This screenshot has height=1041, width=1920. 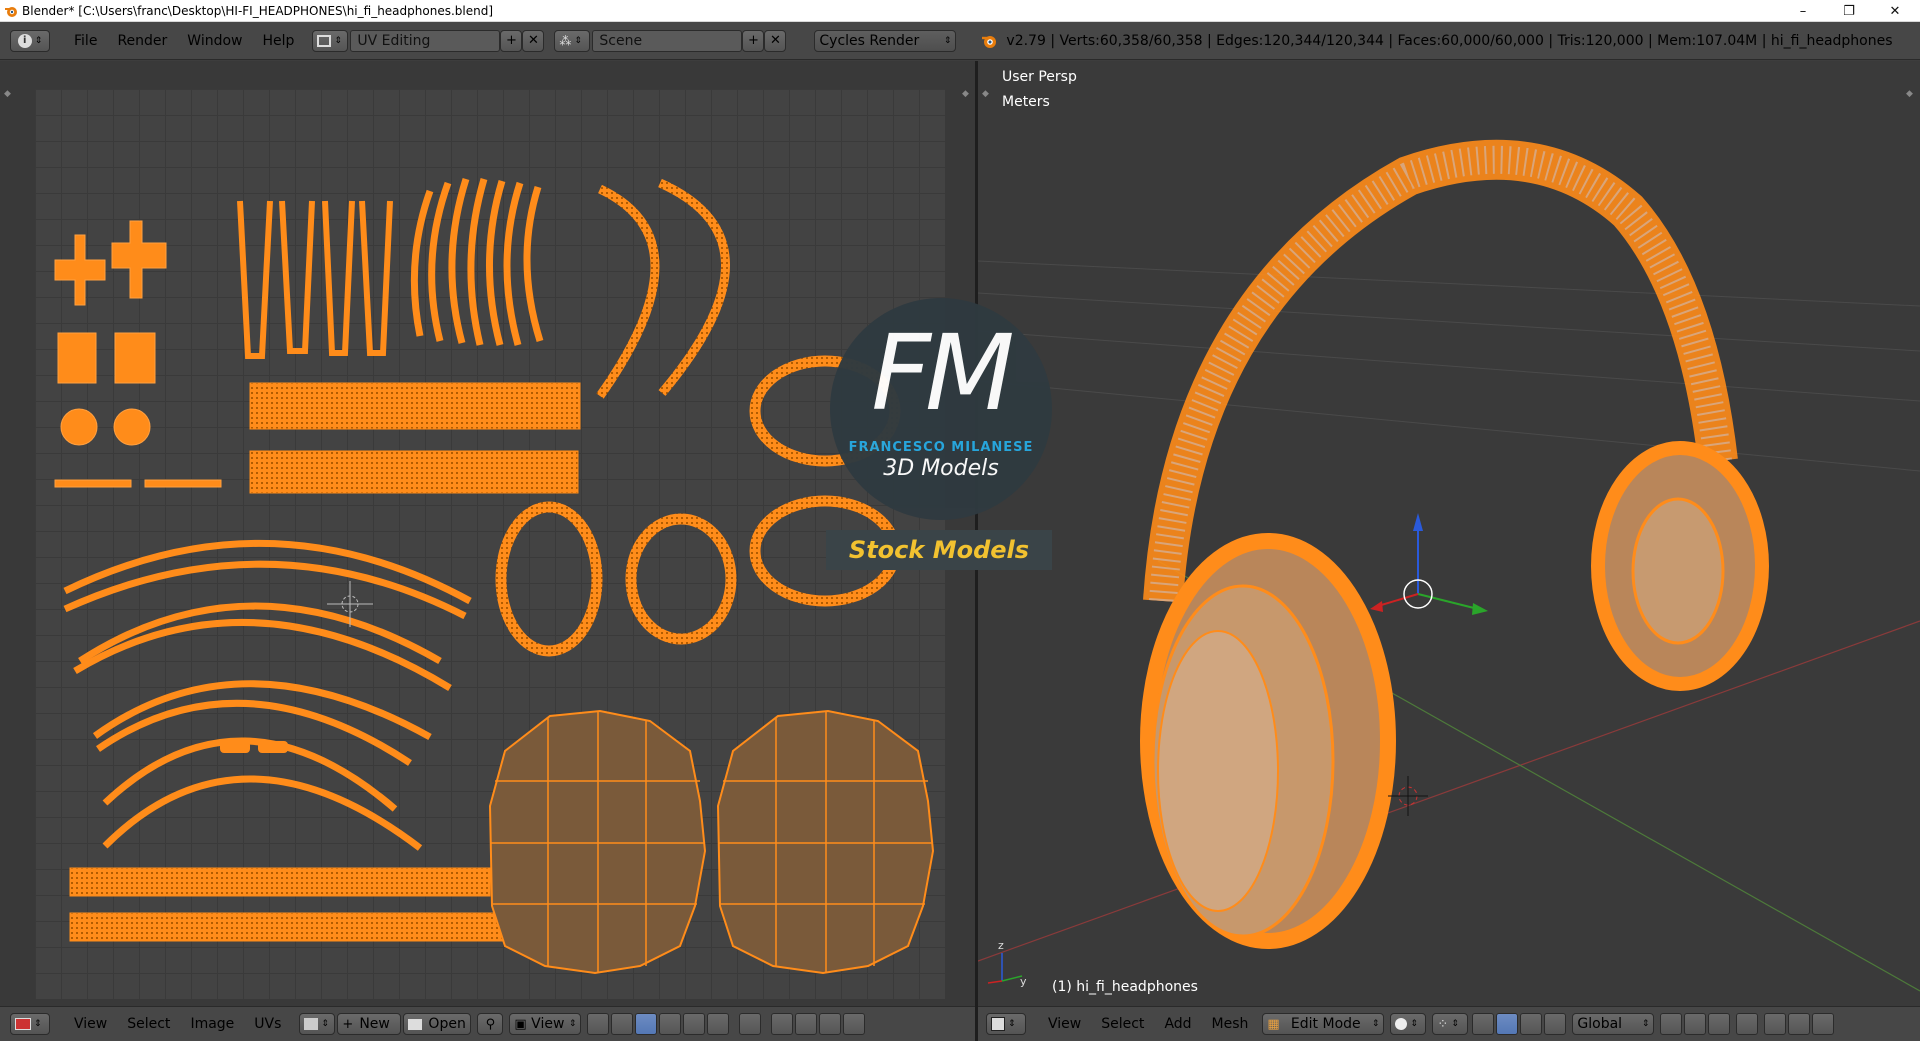 What do you see at coordinates (1719, 1024) in the screenshot?
I see `face-select-mode` at bounding box center [1719, 1024].